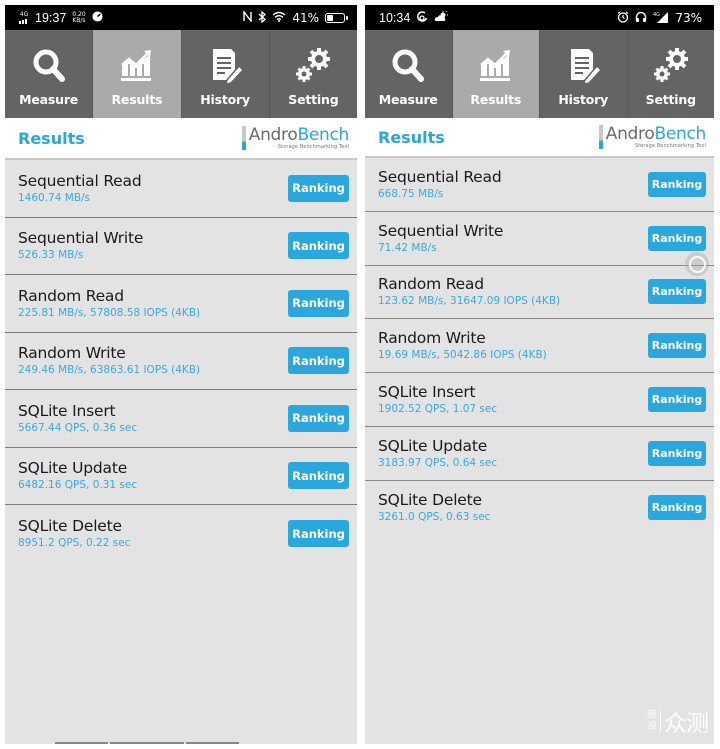  What do you see at coordinates (147, 743) in the screenshot?
I see `navigation-gesture-bar` at bounding box center [147, 743].